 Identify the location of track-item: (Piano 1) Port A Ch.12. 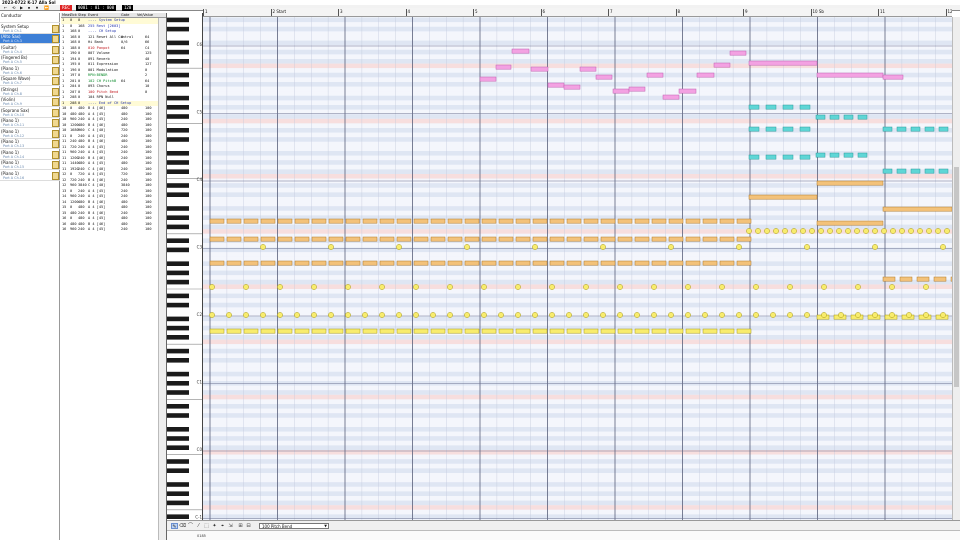
(30, 134).